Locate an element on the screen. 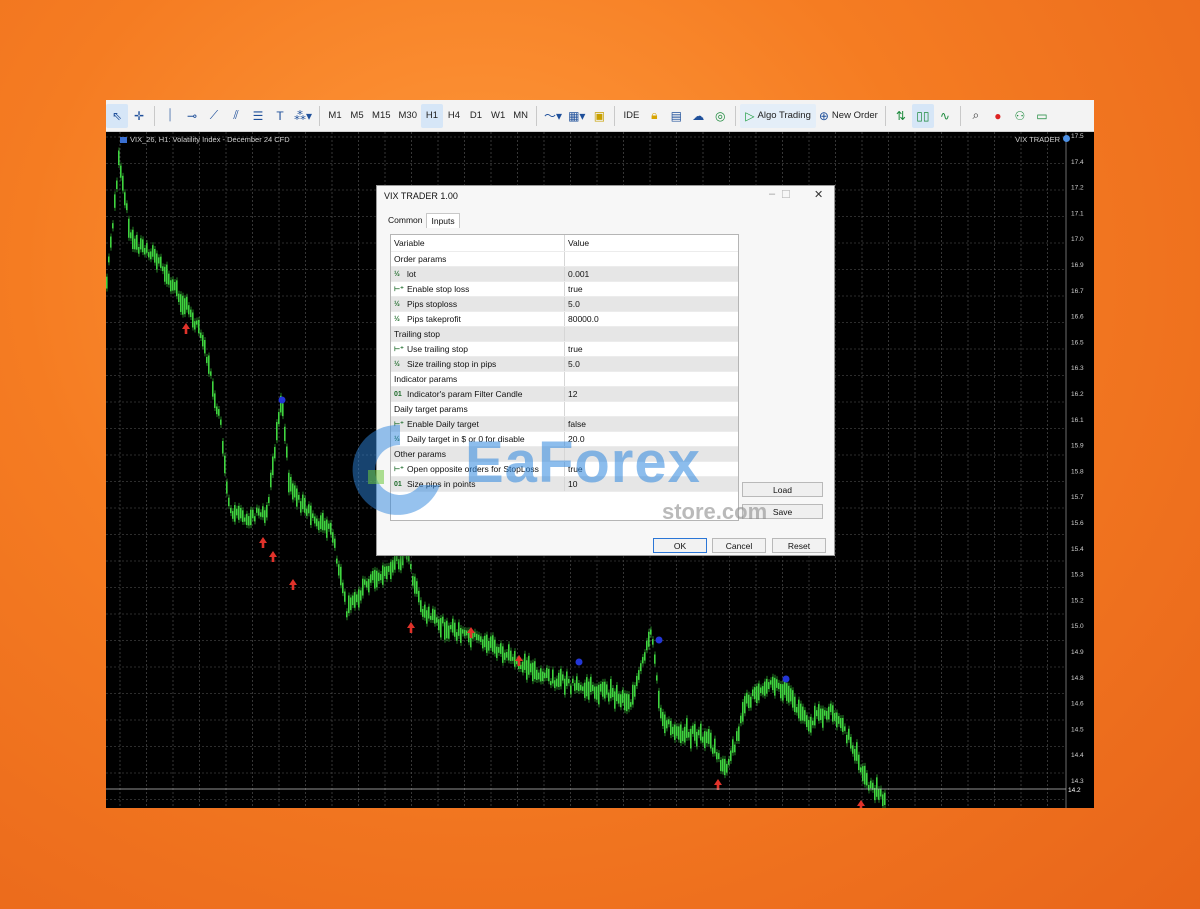  value-cell: 0.001 is located at coordinates (577, 274).